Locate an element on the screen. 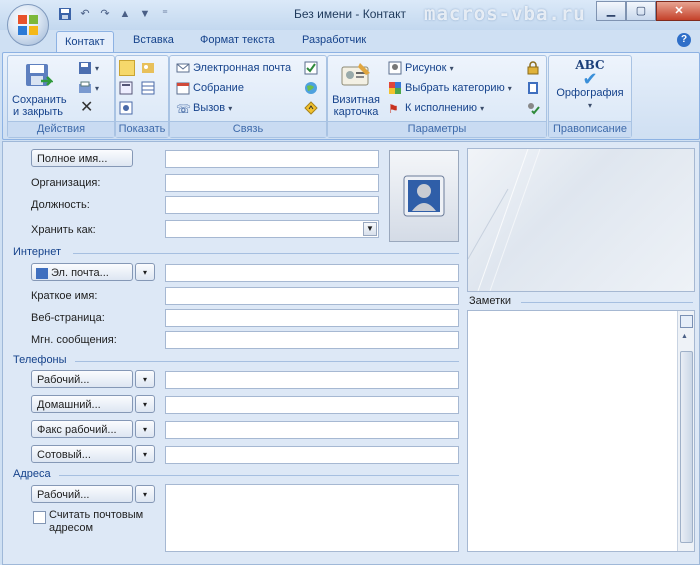 The width and height of the screenshot is (700, 565). certificates-button is located at coordinates (127, 88).